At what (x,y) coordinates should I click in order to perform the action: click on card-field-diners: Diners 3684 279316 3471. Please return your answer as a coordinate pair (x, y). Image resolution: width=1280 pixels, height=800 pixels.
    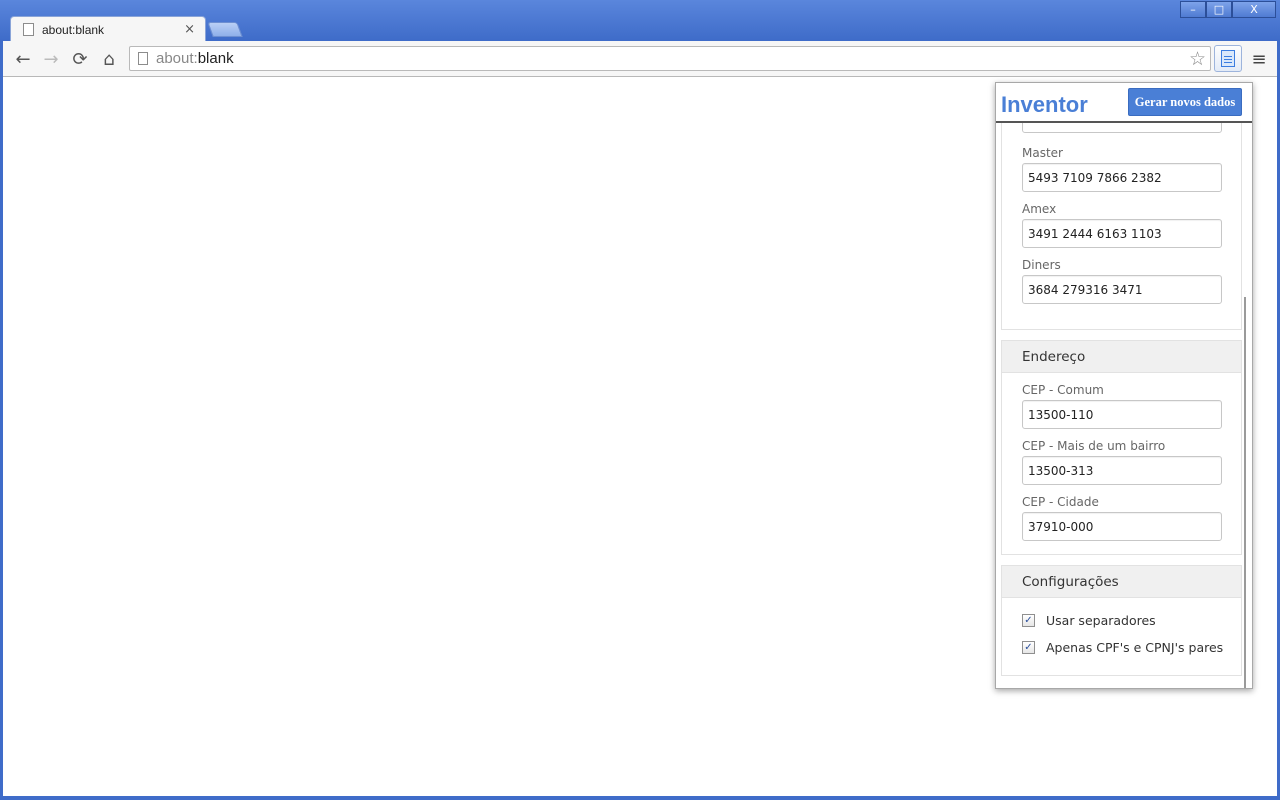
    Looking at the image, I should click on (1122, 281).